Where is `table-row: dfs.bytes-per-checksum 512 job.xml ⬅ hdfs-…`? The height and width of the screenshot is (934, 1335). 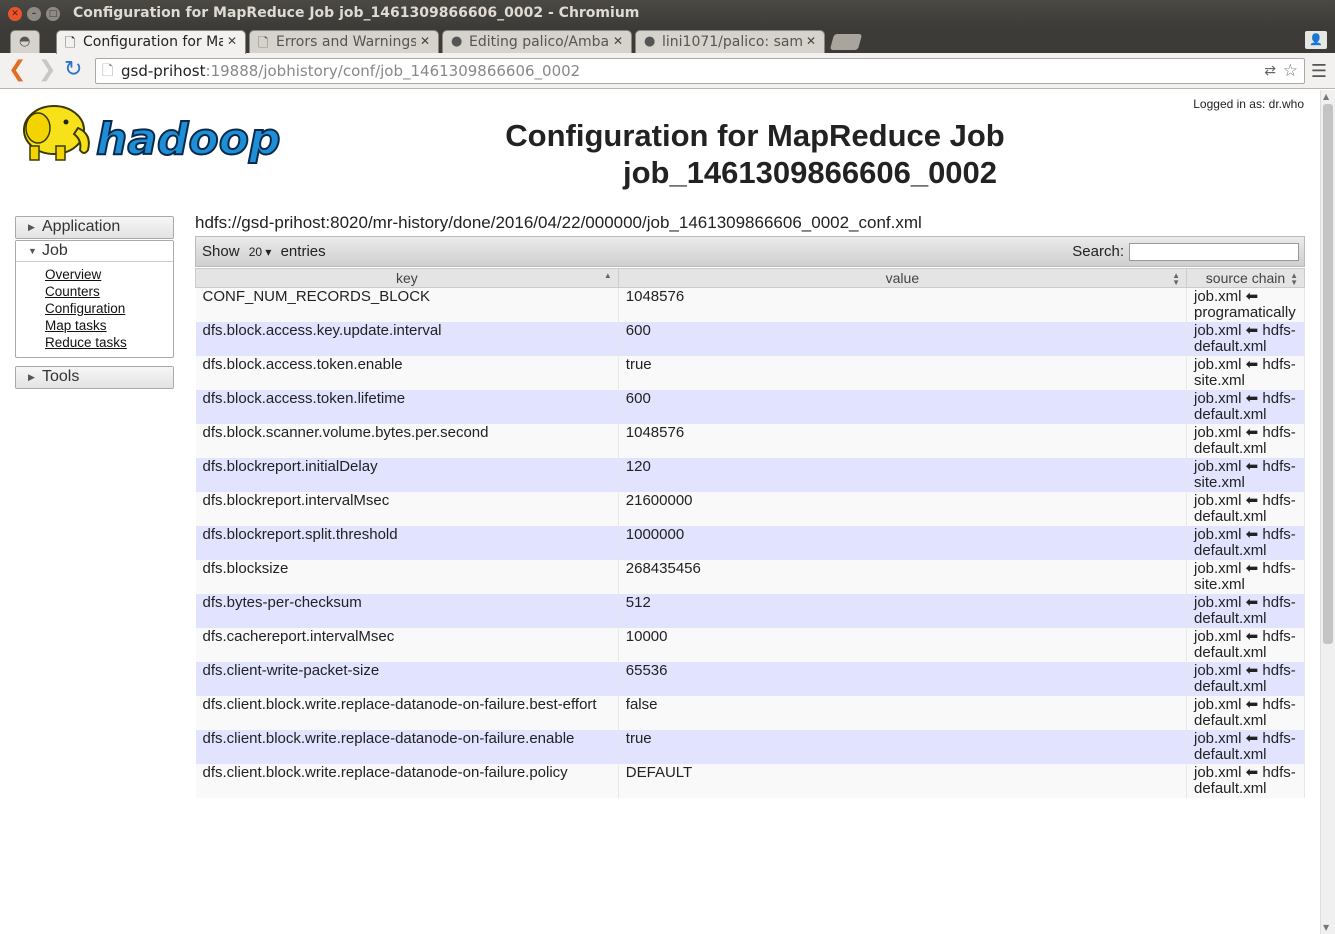
table-row: dfs.bytes-per-checksum 512 job.xml ⬅ hdfs-… is located at coordinates (750, 611).